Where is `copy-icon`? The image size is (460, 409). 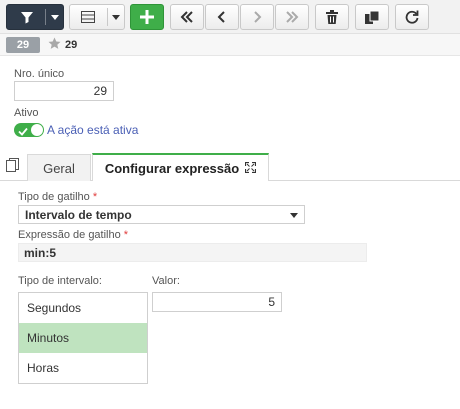 copy-icon is located at coordinates (372, 17).